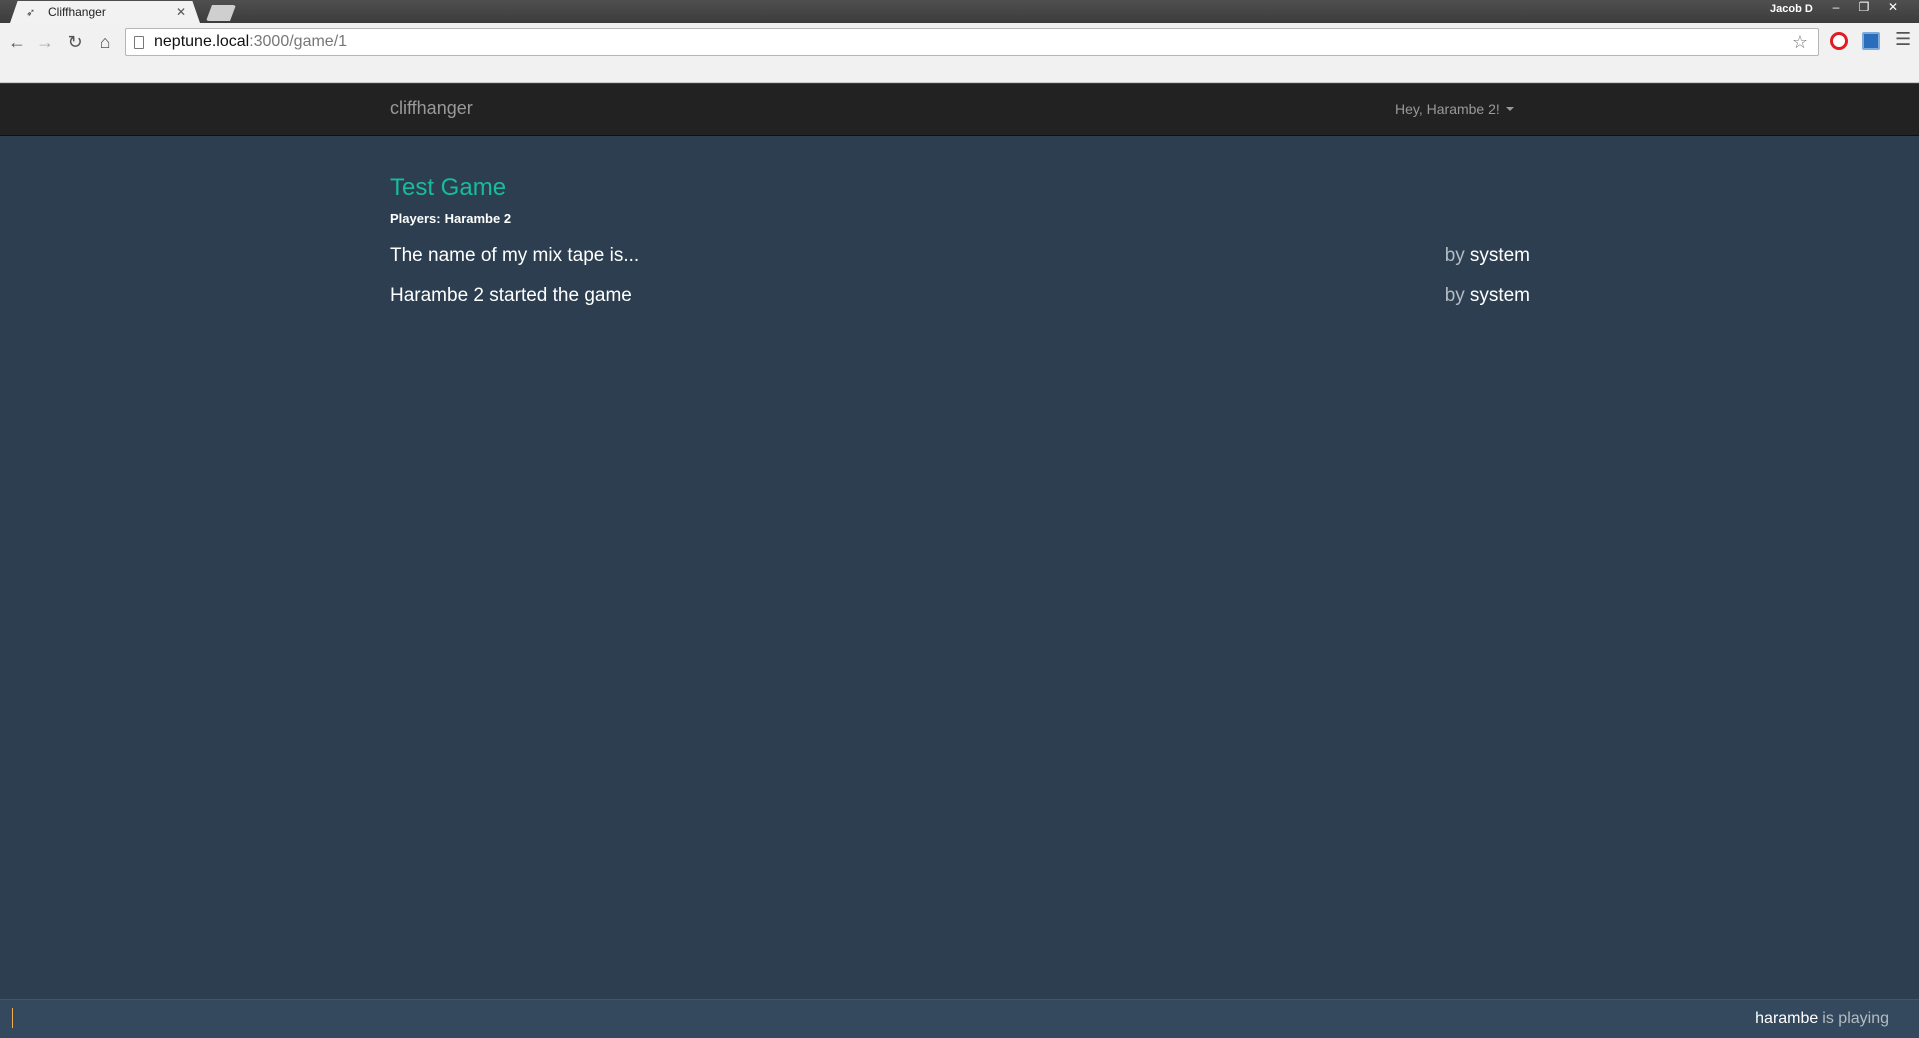  Describe the element at coordinates (960, 256) in the screenshot. I see `message-row: The name of my mix tape is... by system` at that location.